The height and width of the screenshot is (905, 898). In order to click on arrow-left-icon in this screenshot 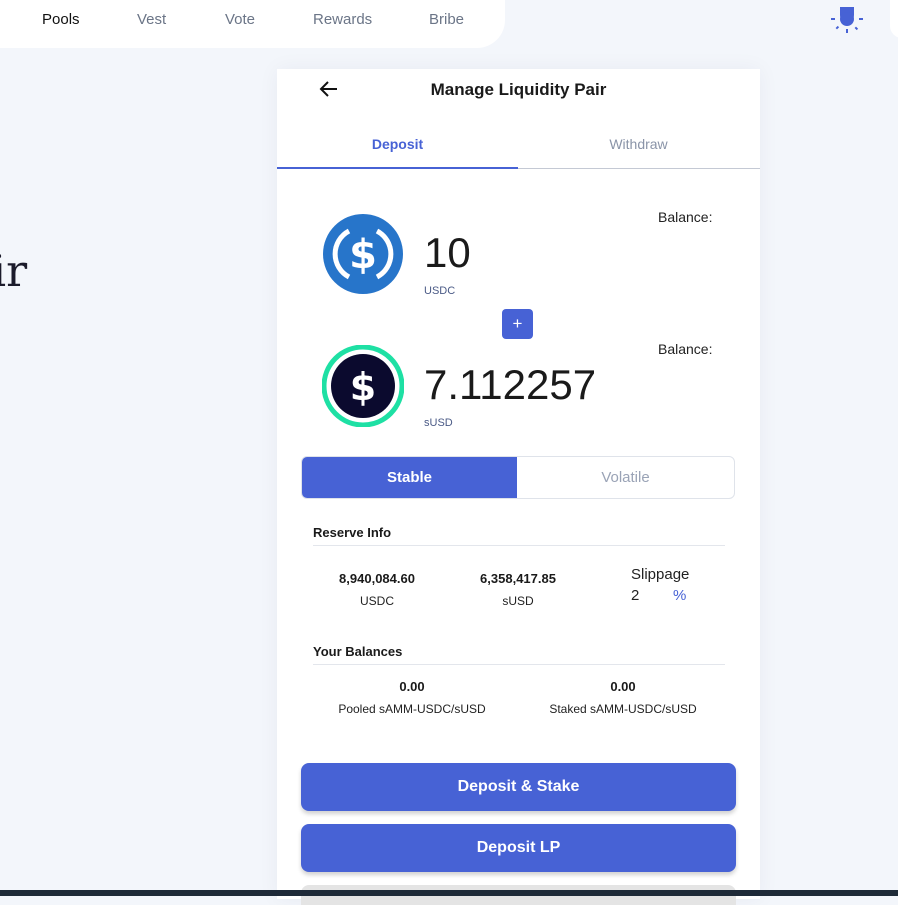, I will do `click(329, 92)`.